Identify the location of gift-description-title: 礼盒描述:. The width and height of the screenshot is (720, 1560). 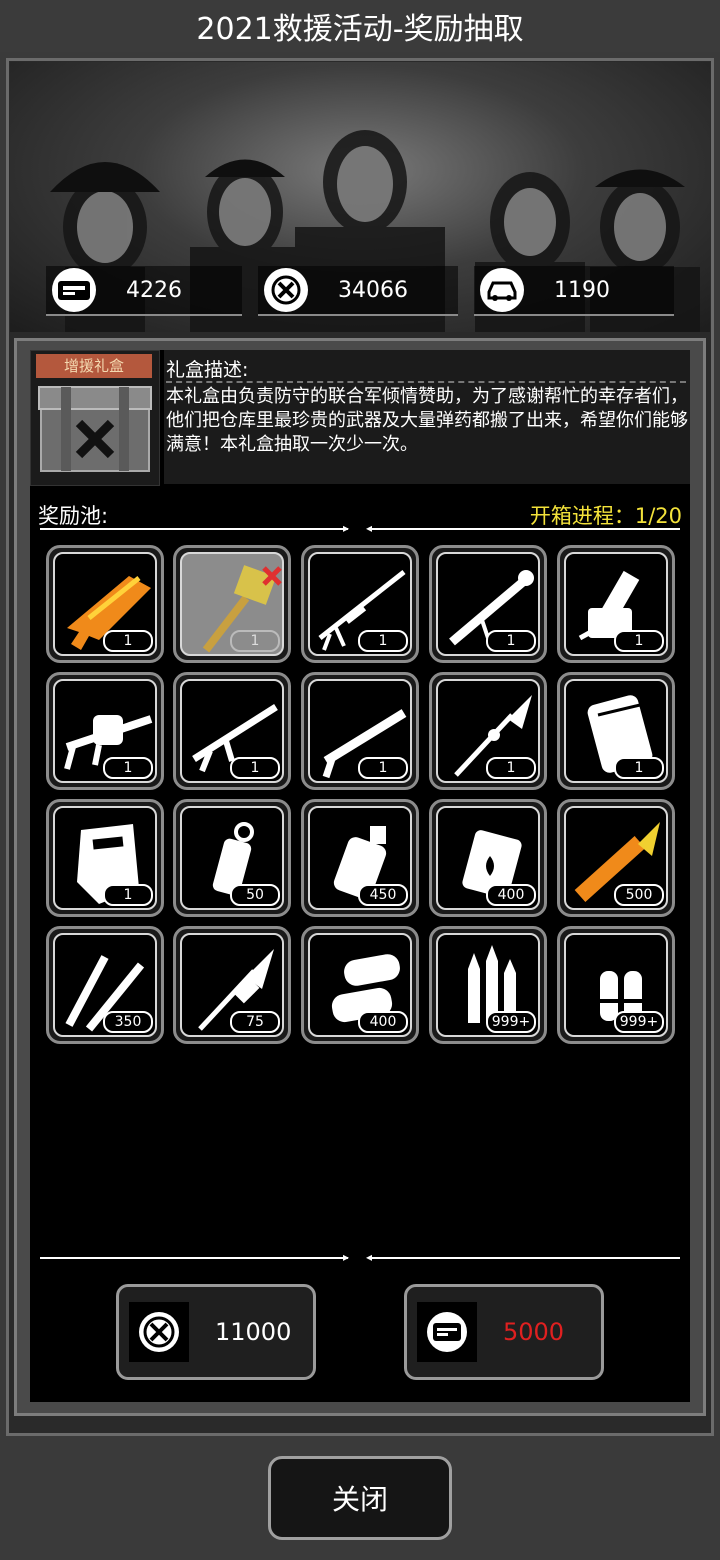
(207, 370).